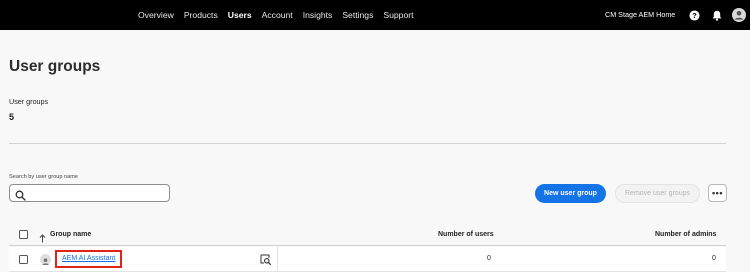  Describe the element at coordinates (23, 234) in the screenshot. I see `select-all-checkbox` at that location.